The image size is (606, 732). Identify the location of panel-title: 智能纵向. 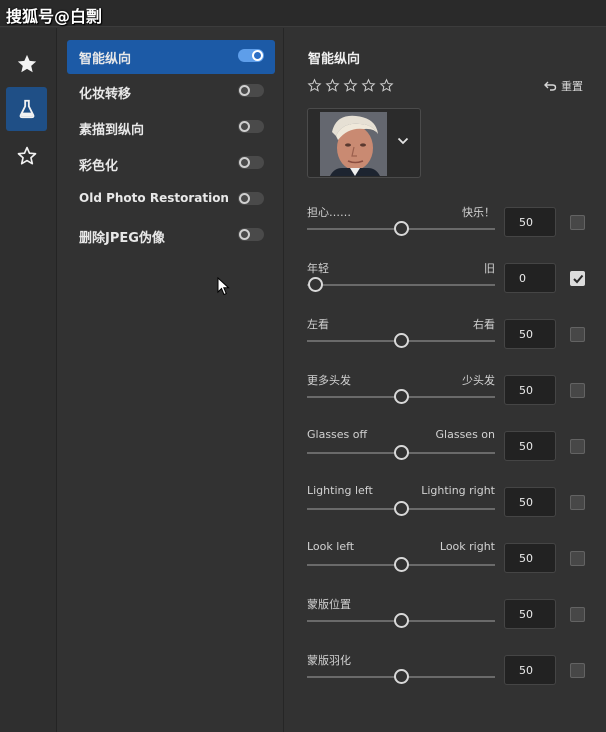
(334, 59).